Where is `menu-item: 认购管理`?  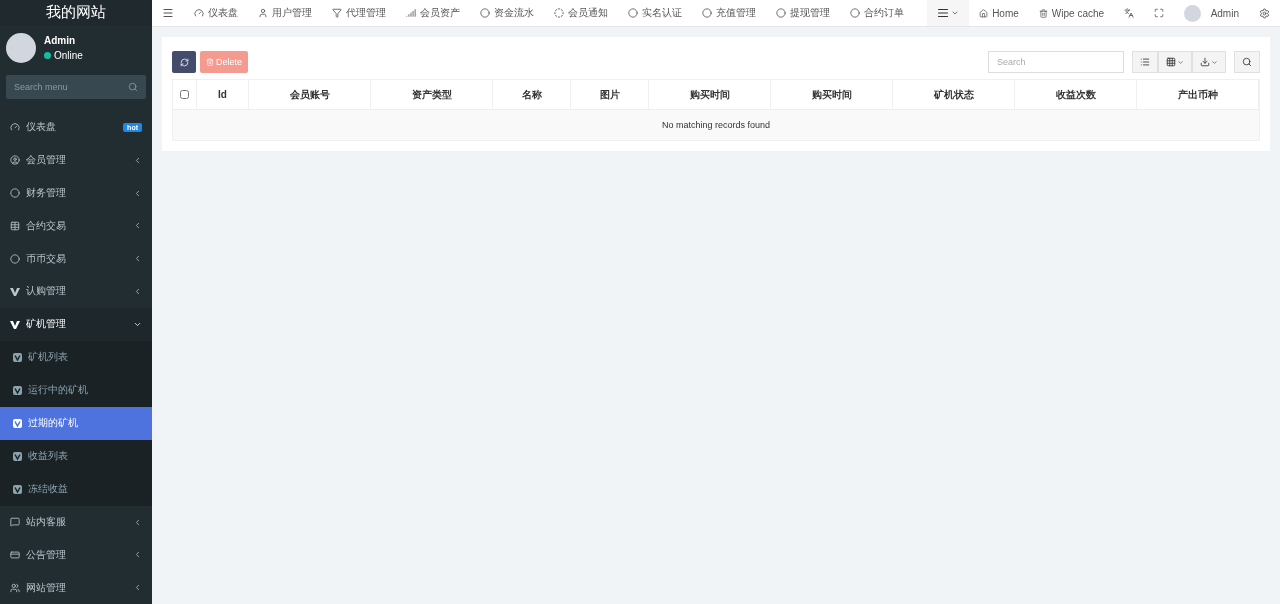
menu-item: 认购管理 is located at coordinates (76, 291).